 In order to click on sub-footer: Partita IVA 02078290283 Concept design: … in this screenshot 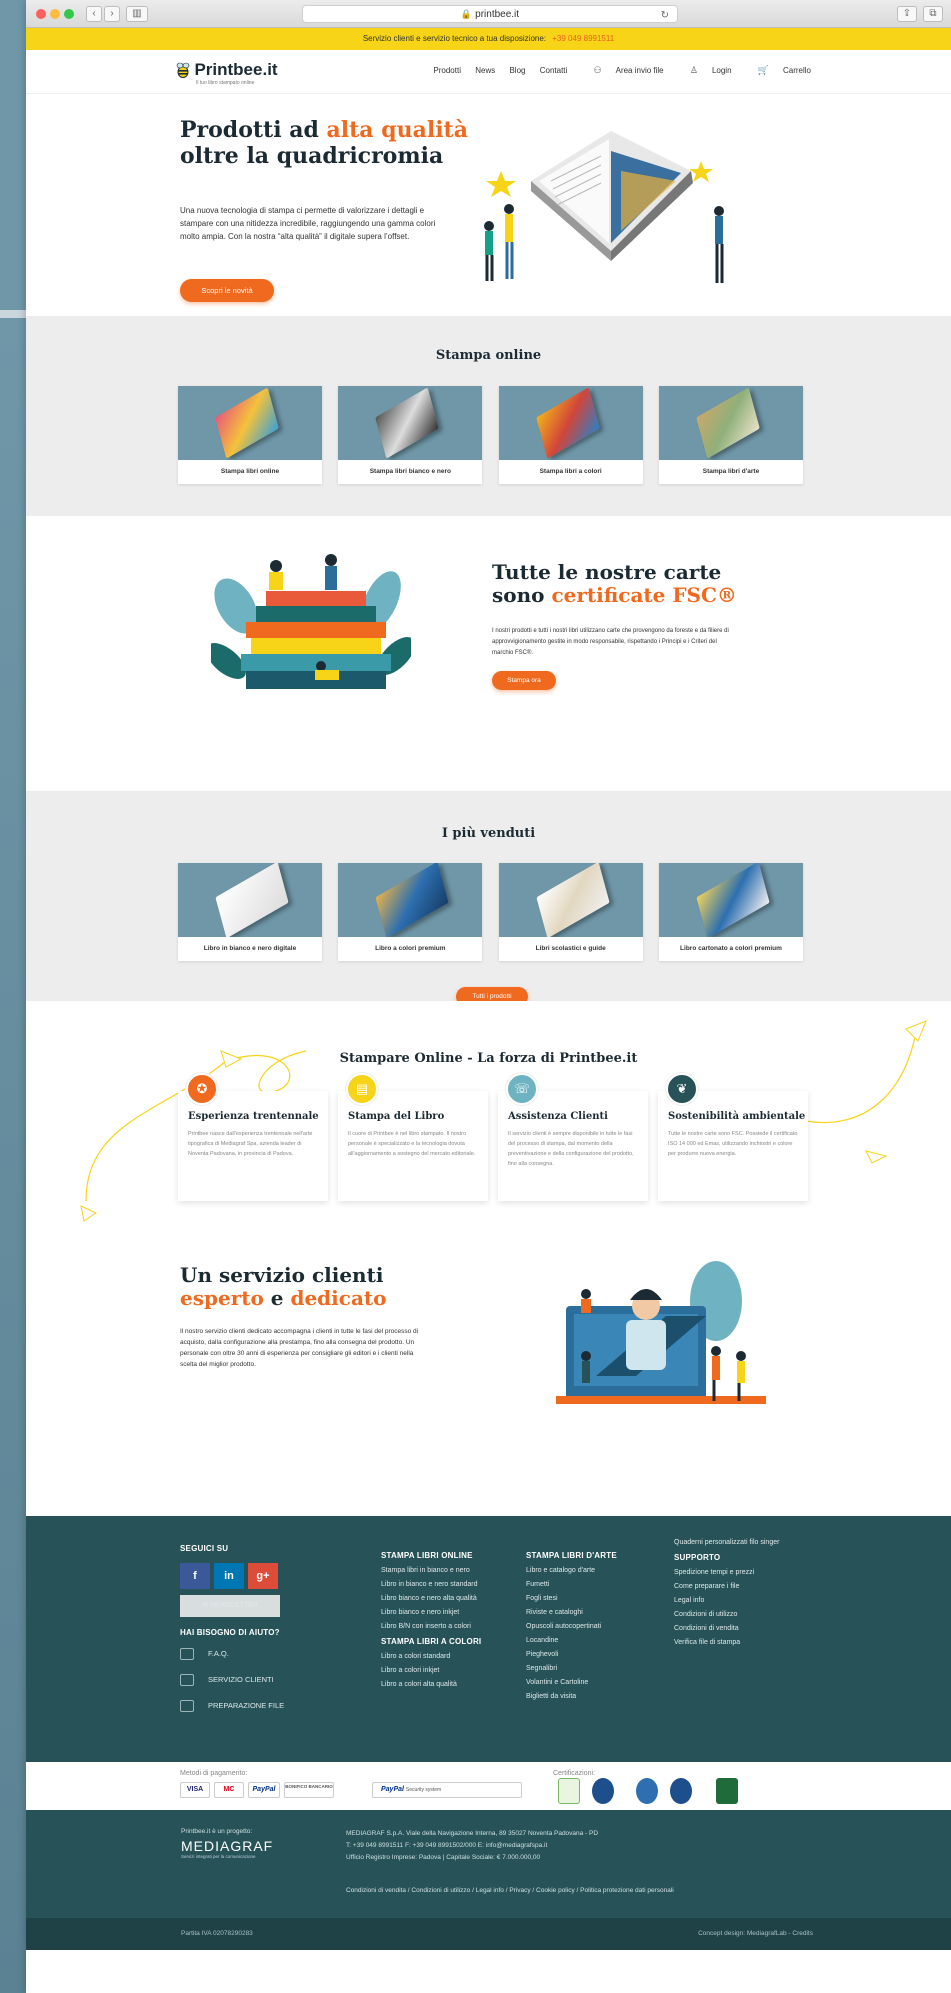, I will do `click(488, 1934)`.